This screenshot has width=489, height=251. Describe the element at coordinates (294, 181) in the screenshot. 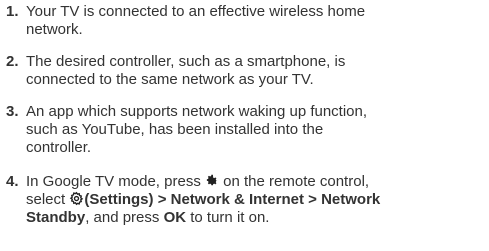

I see `text-segment: on the remote control,` at that location.